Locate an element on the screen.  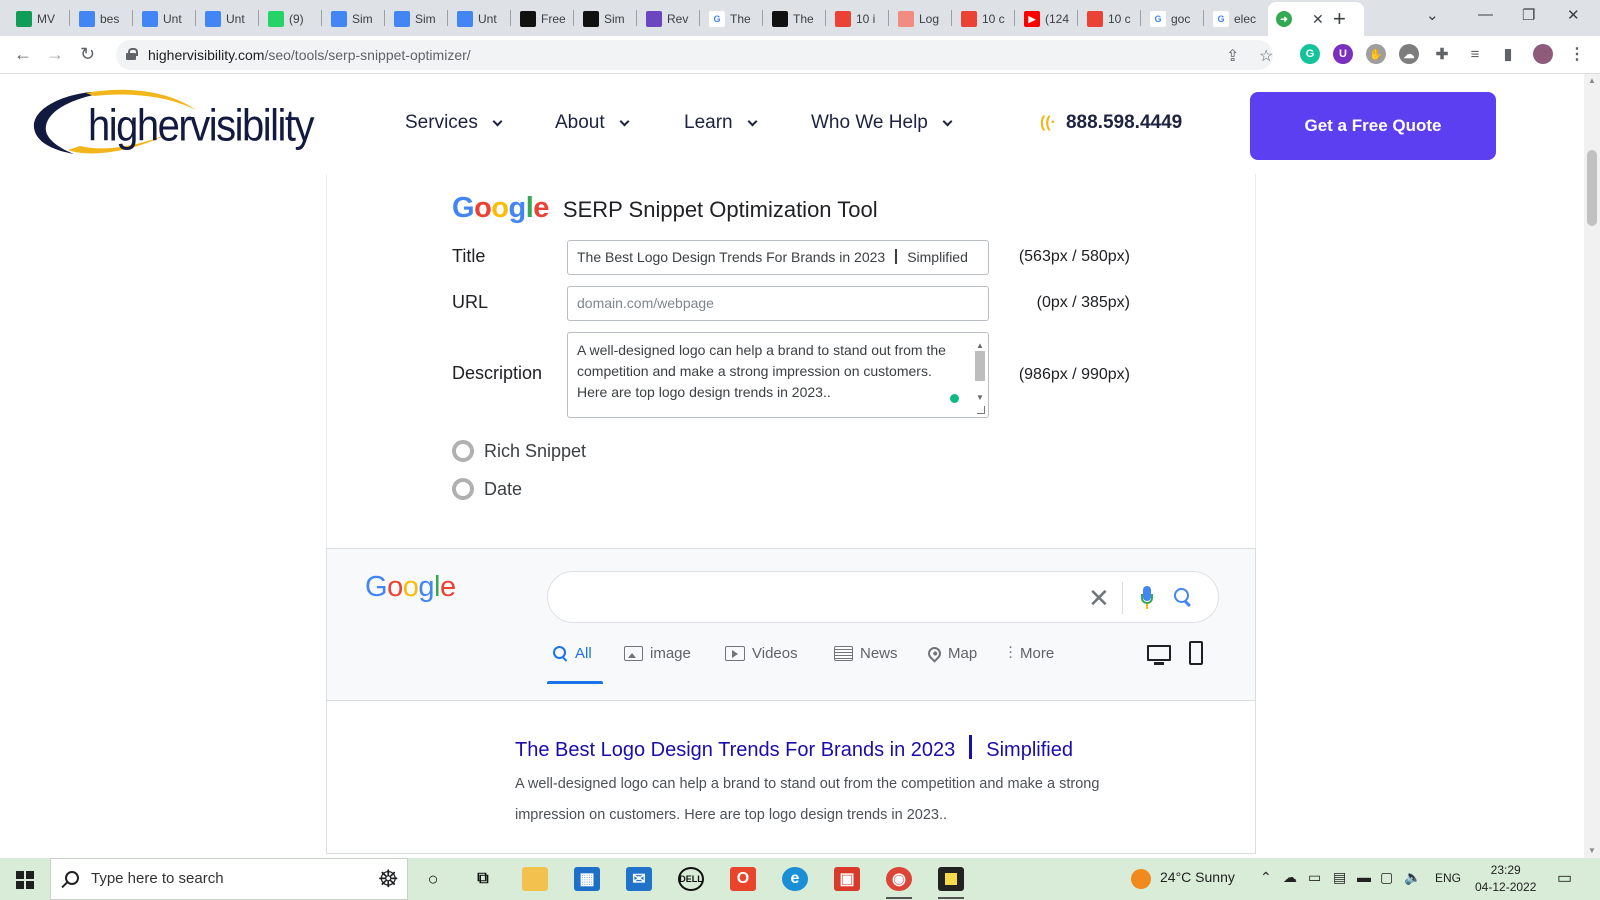
reading-list-icon: ≡ is located at coordinates (1475, 54).